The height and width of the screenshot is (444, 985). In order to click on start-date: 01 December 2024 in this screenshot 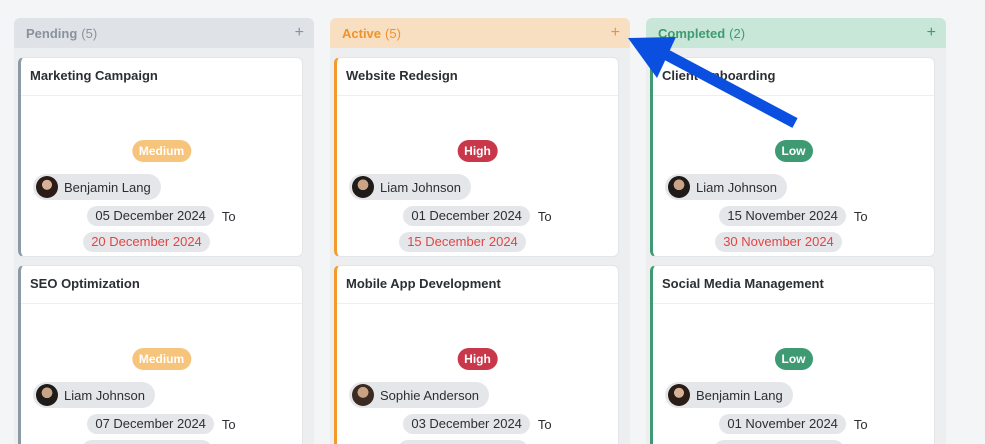, I will do `click(466, 216)`.